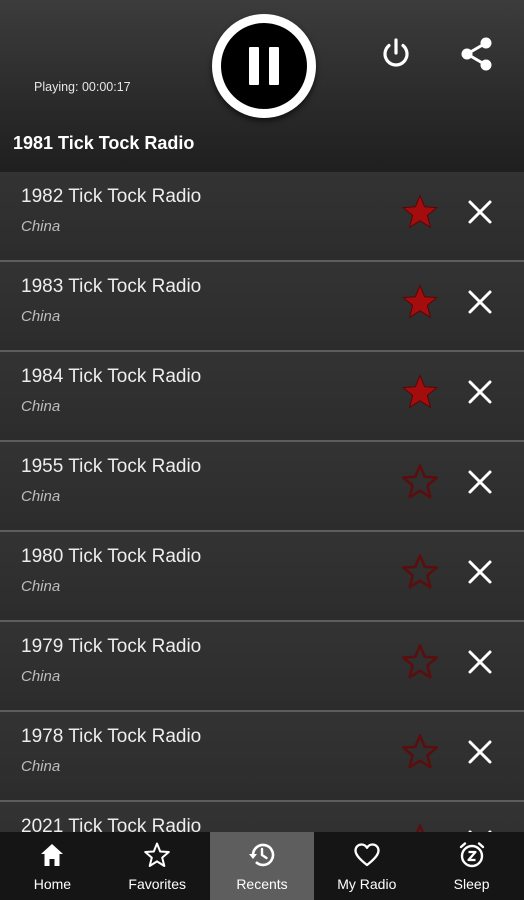  What do you see at coordinates (52, 884) in the screenshot?
I see `tab-label: Home` at bounding box center [52, 884].